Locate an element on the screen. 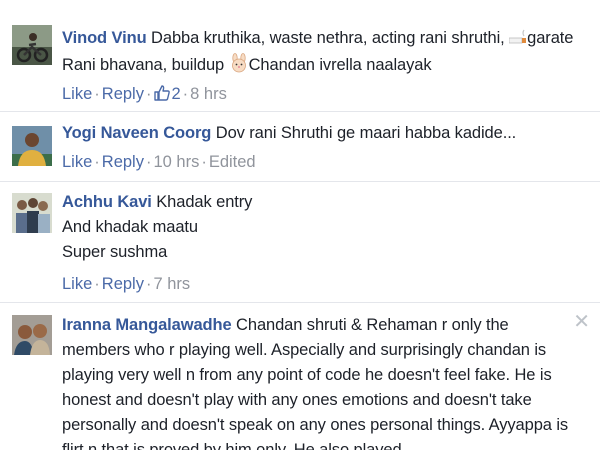 The height and width of the screenshot is (450, 600). rabbit-face-icon is located at coordinates (239, 66).